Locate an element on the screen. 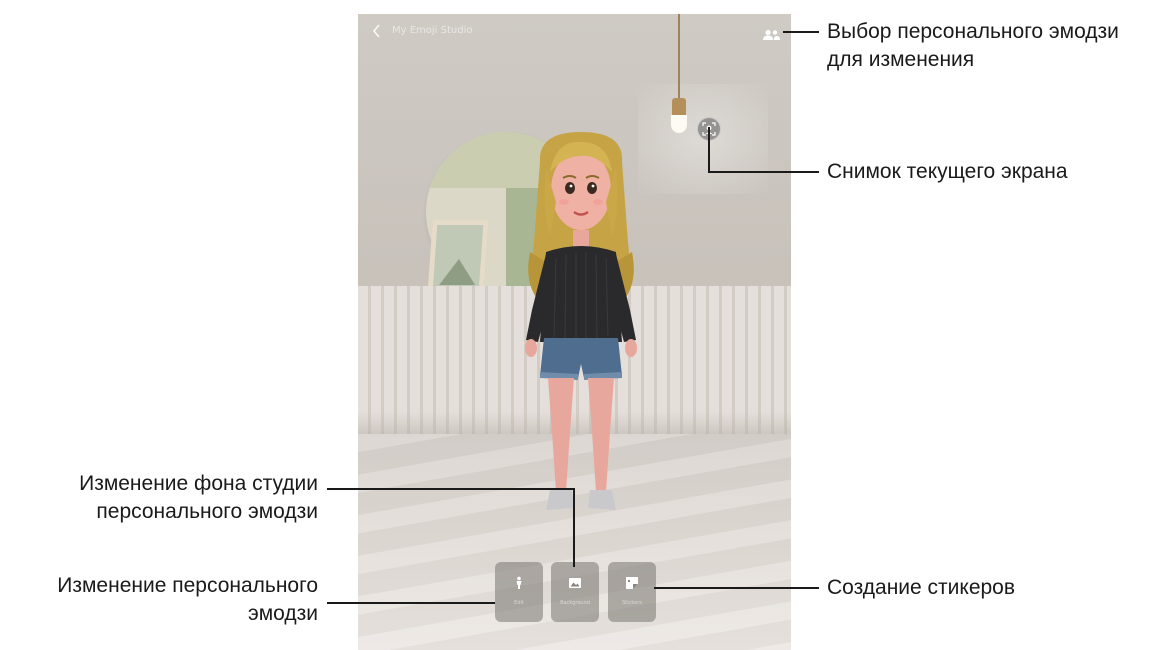 The image size is (1176, 650). create-stickers-label: Stickers is located at coordinates (632, 603).